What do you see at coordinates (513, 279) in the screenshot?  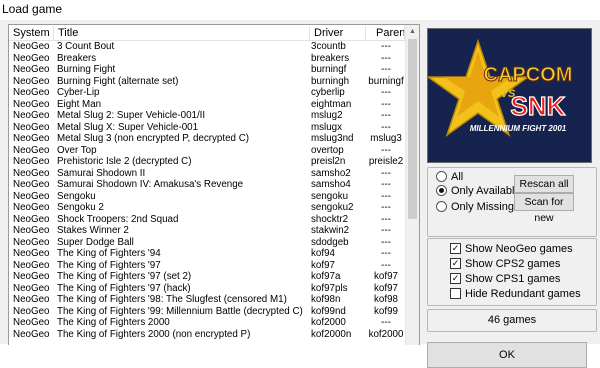 I see `show-cps1-label: Show CPS1 games` at bounding box center [513, 279].